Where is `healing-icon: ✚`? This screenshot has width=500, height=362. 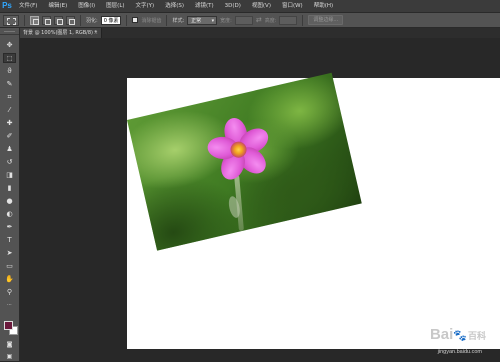
healing-icon: ✚ is located at coordinates (9, 123).